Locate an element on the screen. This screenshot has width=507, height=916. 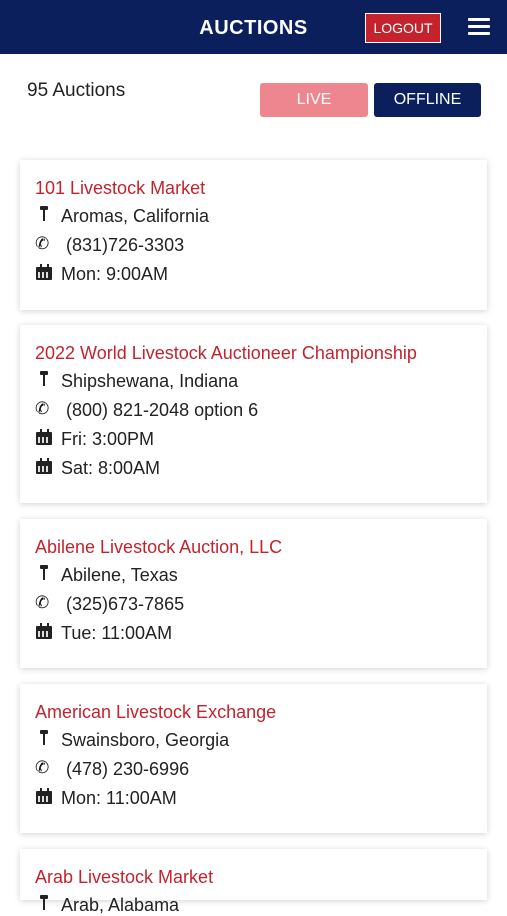
auction-schedule: Tue: 11:00AM is located at coordinates (117, 633).